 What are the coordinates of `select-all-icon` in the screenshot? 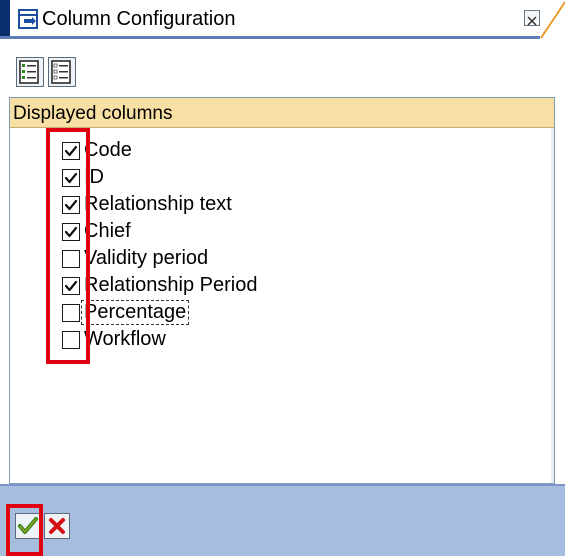 It's located at (29, 72).